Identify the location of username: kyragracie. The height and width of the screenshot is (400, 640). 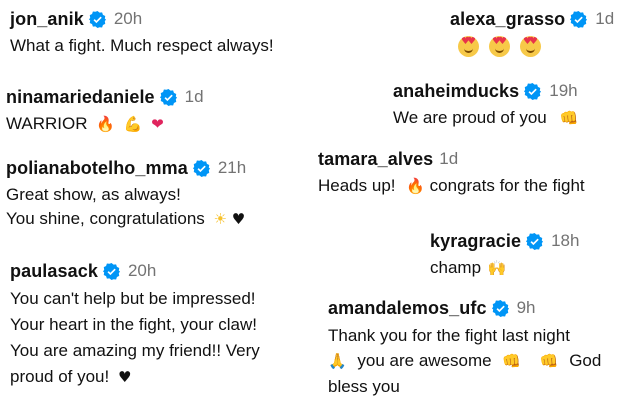
(475, 241).